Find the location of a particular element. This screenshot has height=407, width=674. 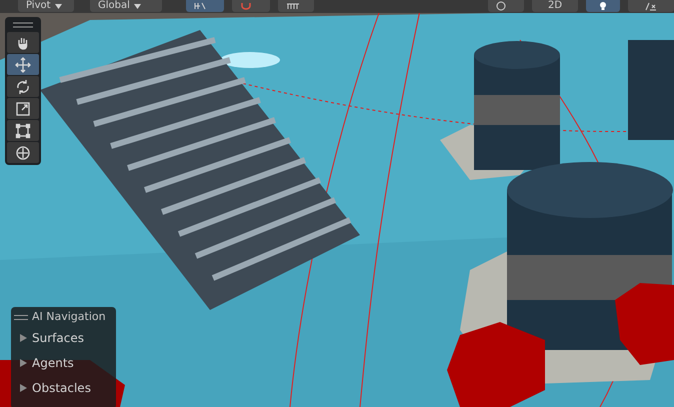

rect-tool-icon is located at coordinates (23, 130).